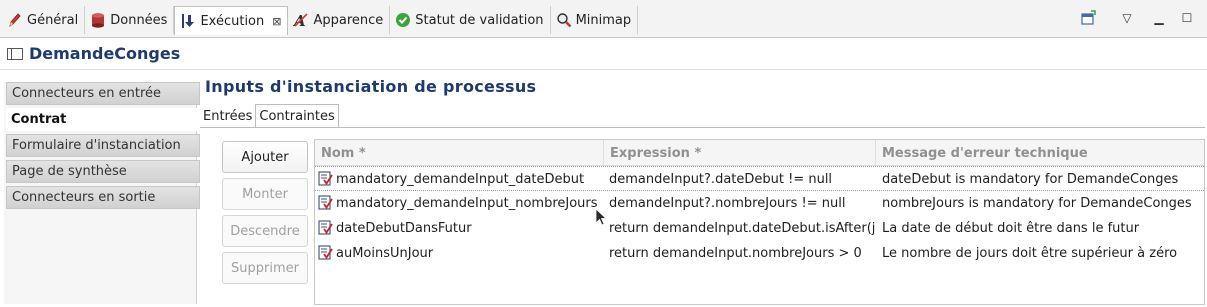 This screenshot has height=307, width=1207. What do you see at coordinates (297, 116) in the screenshot?
I see `tab-contraintes: Contraintes` at bounding box center [297, 116].